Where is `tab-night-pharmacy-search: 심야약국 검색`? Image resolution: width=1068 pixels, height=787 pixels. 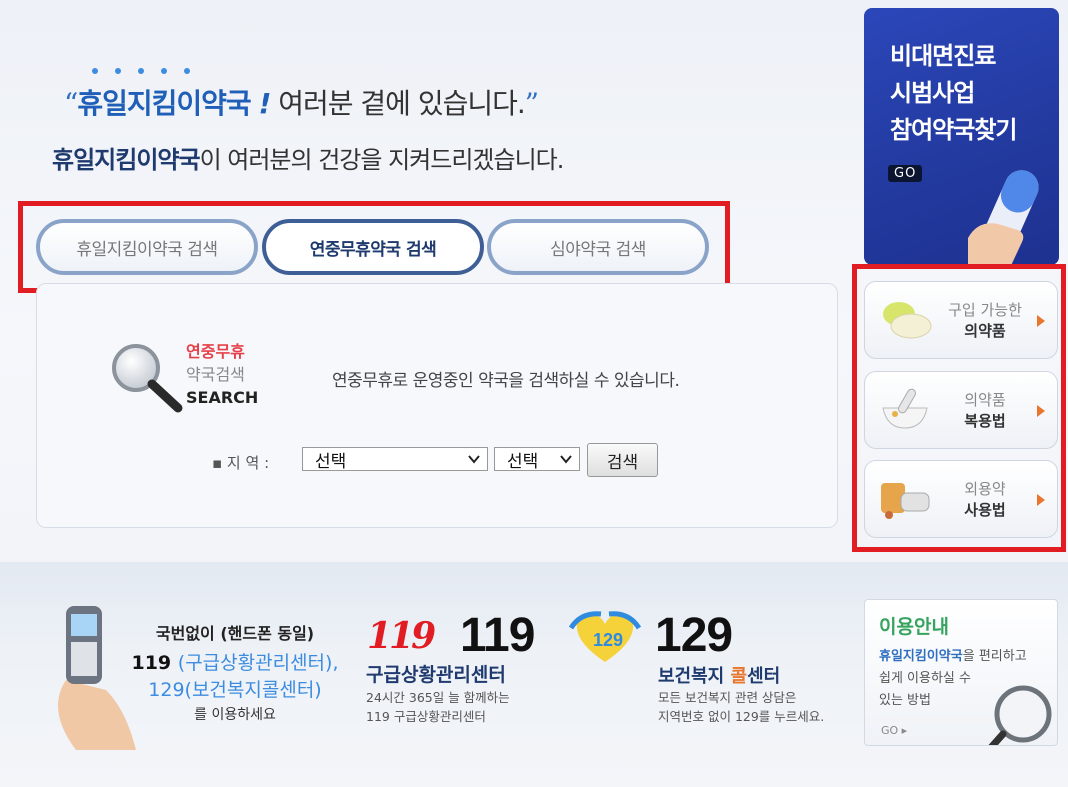 tab-night-pharmacy-search: 심야약국 검색 is located at coordinates (598, 247).